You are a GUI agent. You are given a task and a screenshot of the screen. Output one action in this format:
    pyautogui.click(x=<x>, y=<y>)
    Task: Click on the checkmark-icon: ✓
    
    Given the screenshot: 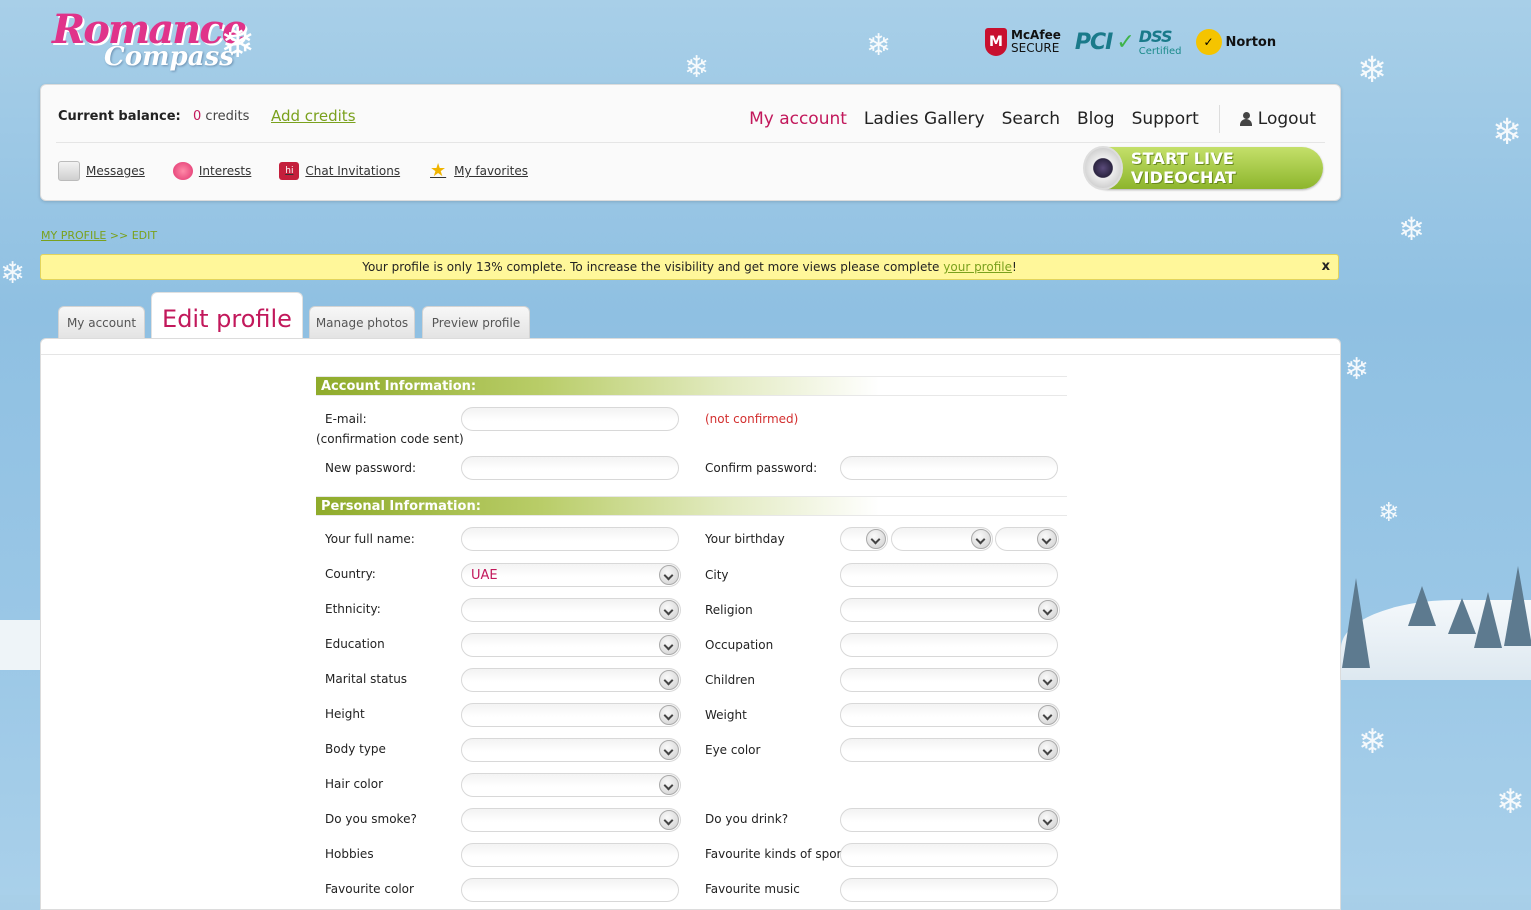 What is the action you would take?
    pyautogui.click(x=1125, y=42)
    